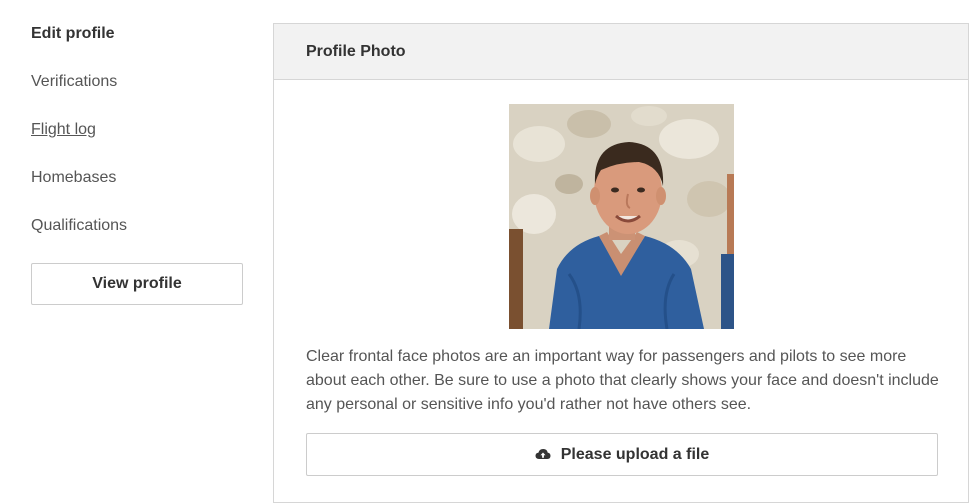 Image resolution: width=976 pixels, height=503 pixels. Describe the element at coordinates (137, 284) in the screenshot. I see `view-profile-button: View profile` at that location.